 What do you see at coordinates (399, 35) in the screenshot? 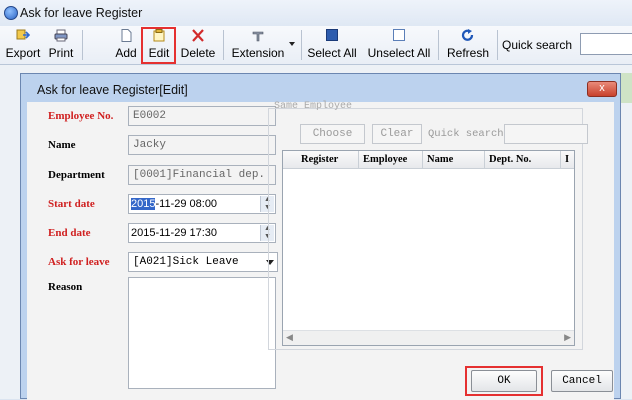
I see `empty-box-icon` at bounding box center [399, 35].